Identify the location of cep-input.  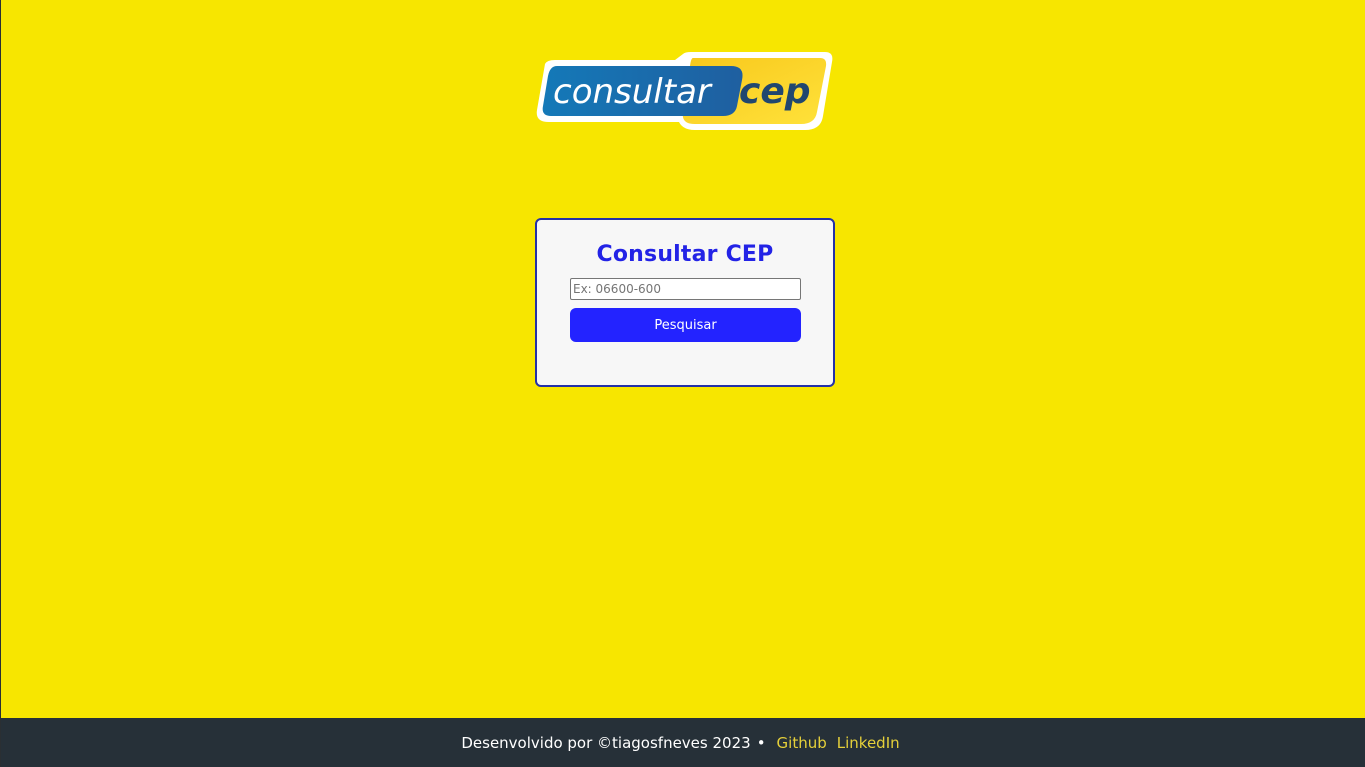
(685, 289).